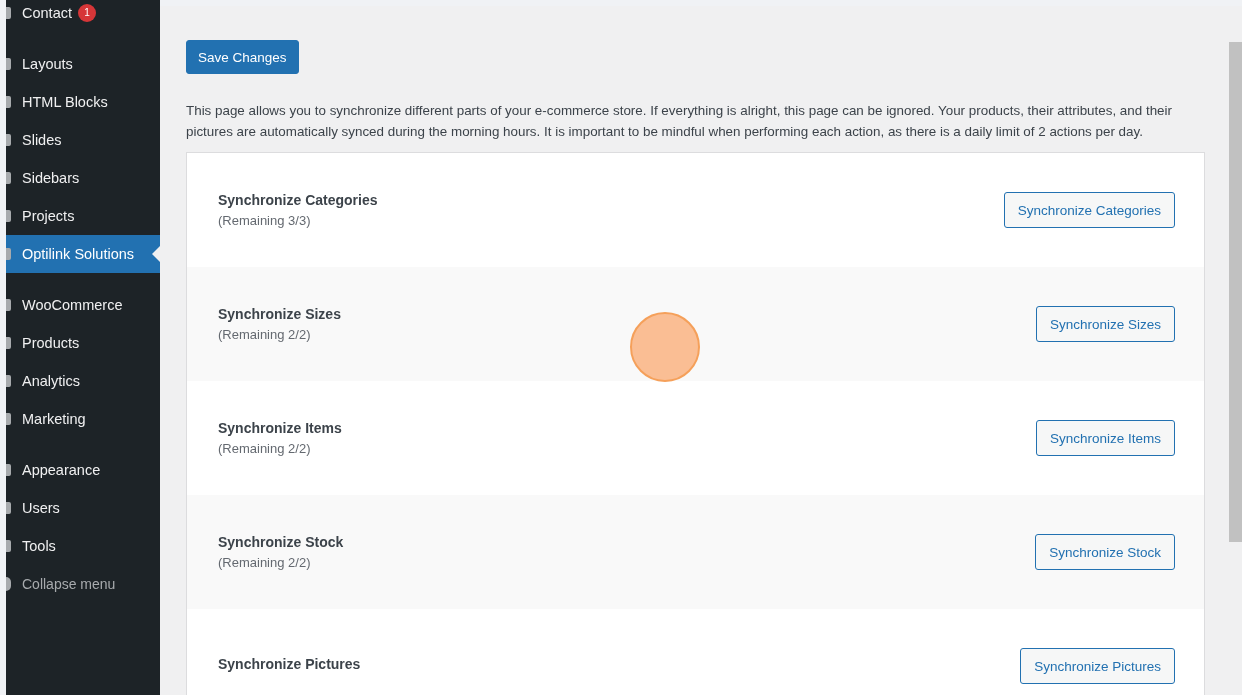  Describe the element at coordinates (83, 343) in the screenshot. I see `sidebar-menu-item: Products` at that location.